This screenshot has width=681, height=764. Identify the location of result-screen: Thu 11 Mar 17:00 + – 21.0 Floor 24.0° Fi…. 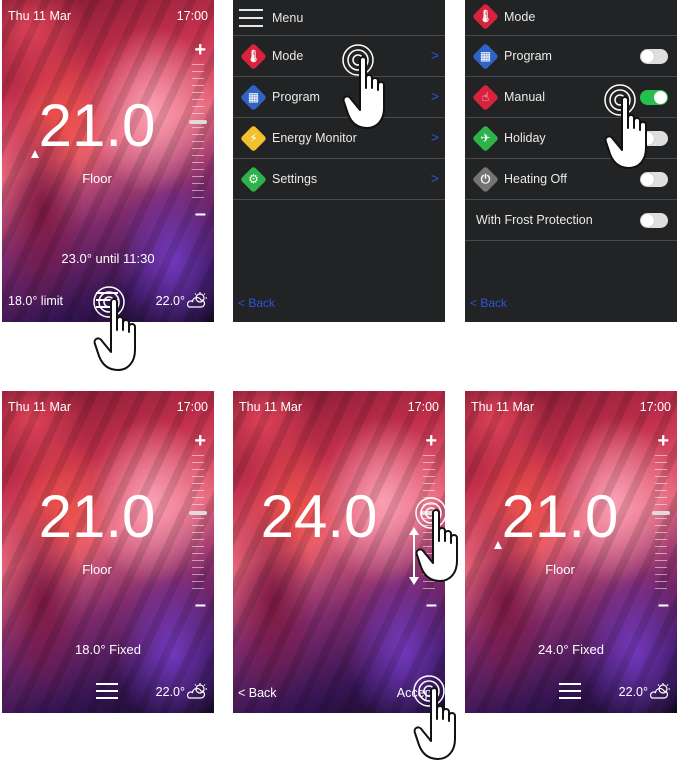
(571, 552).